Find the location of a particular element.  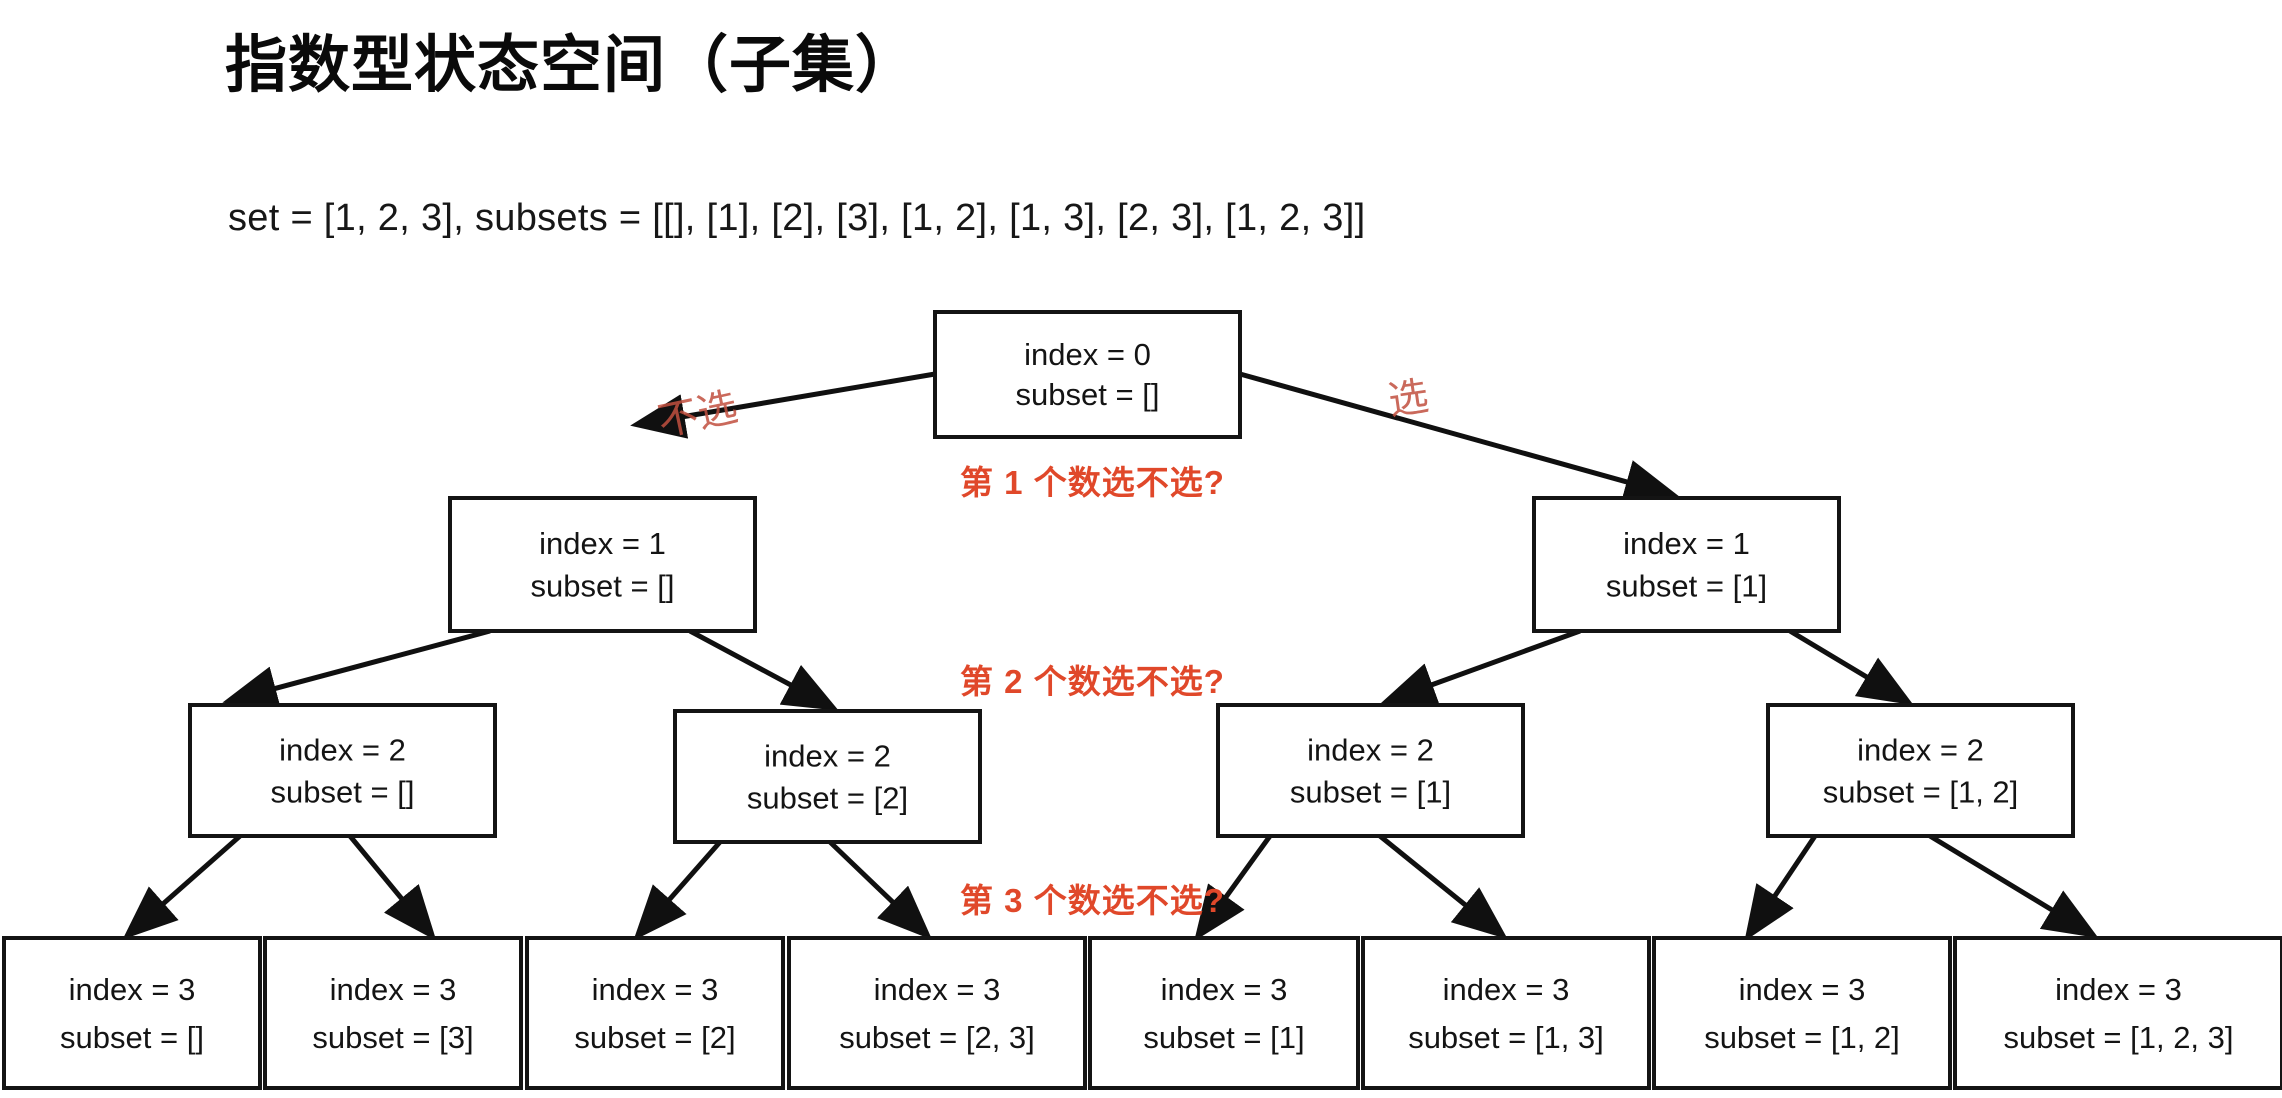

tree-node-subset-label: subset = [3] is located at coordinates (392, 1037).